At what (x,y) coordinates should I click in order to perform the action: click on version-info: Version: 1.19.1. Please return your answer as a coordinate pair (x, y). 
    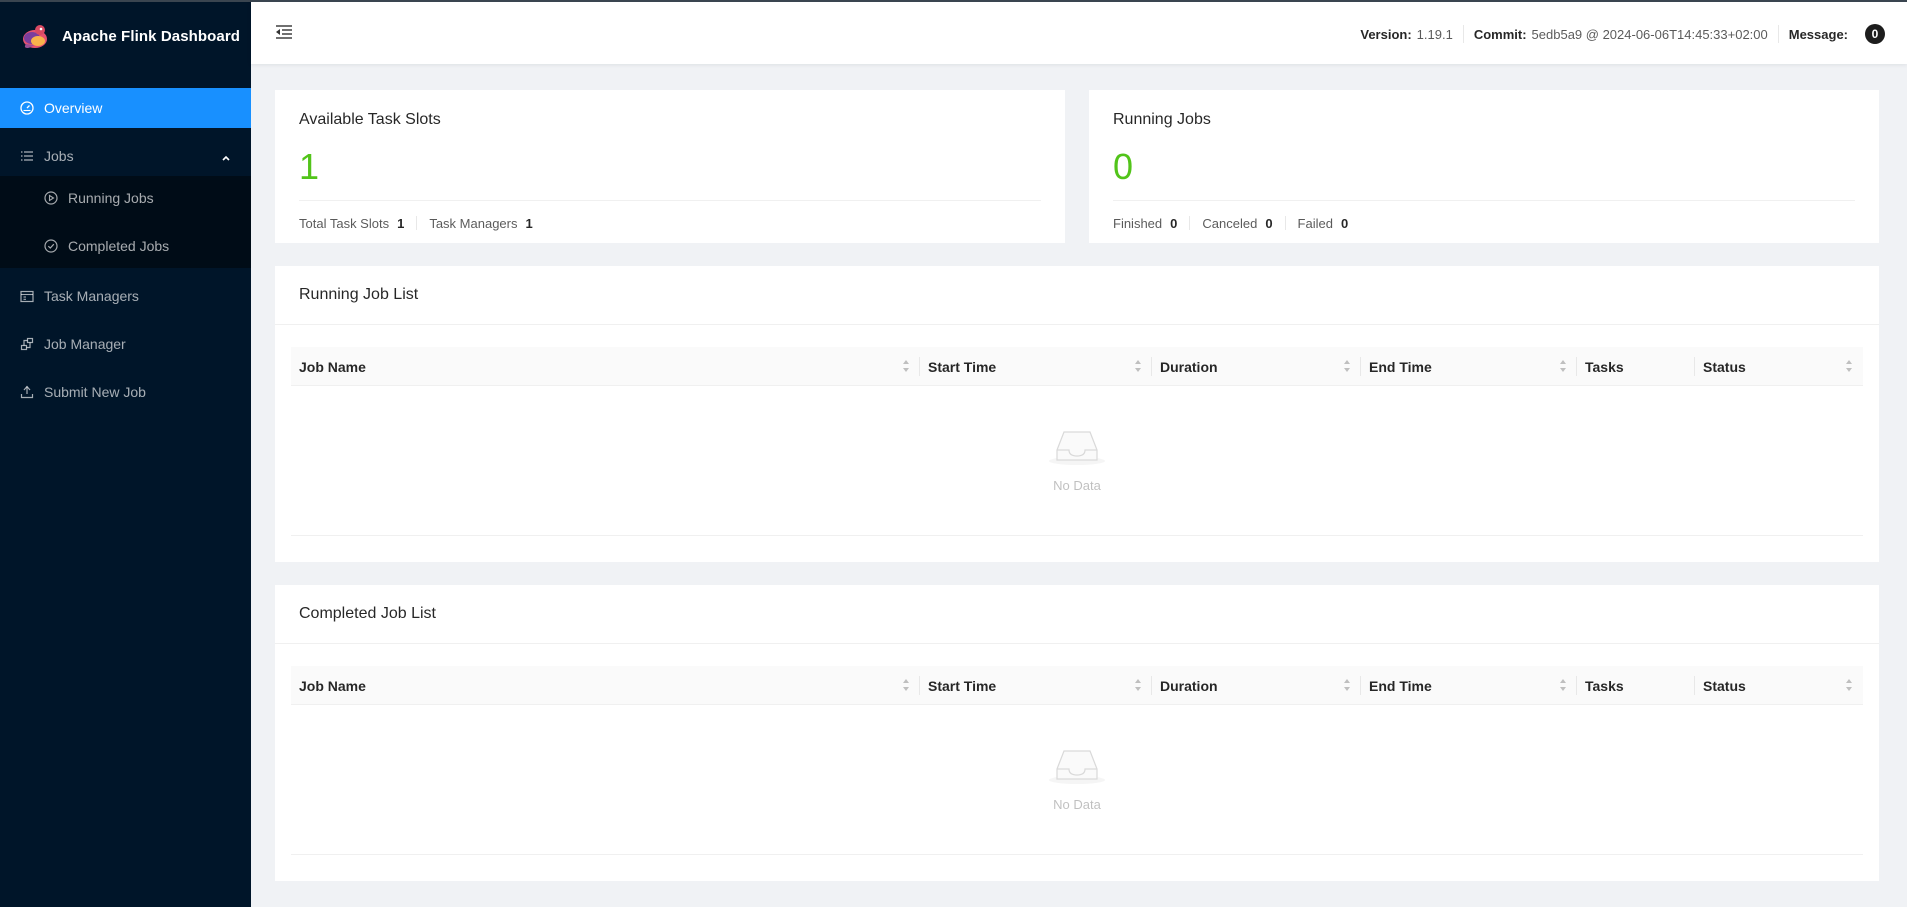
    Looking at the image, I should click on (1407, 34).